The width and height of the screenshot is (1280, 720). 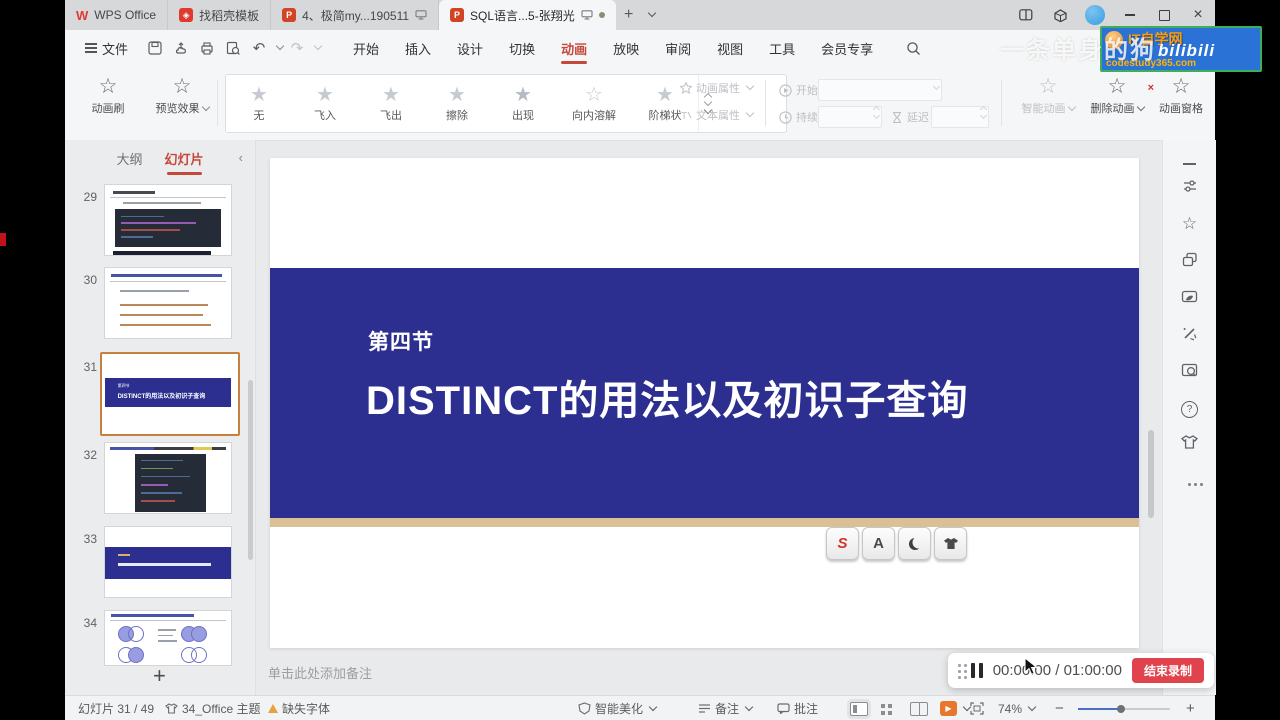 What do you see at coordinates (919, 708) in the screenshot?
I see `reading-view-button` at bounding box center [919, 708].